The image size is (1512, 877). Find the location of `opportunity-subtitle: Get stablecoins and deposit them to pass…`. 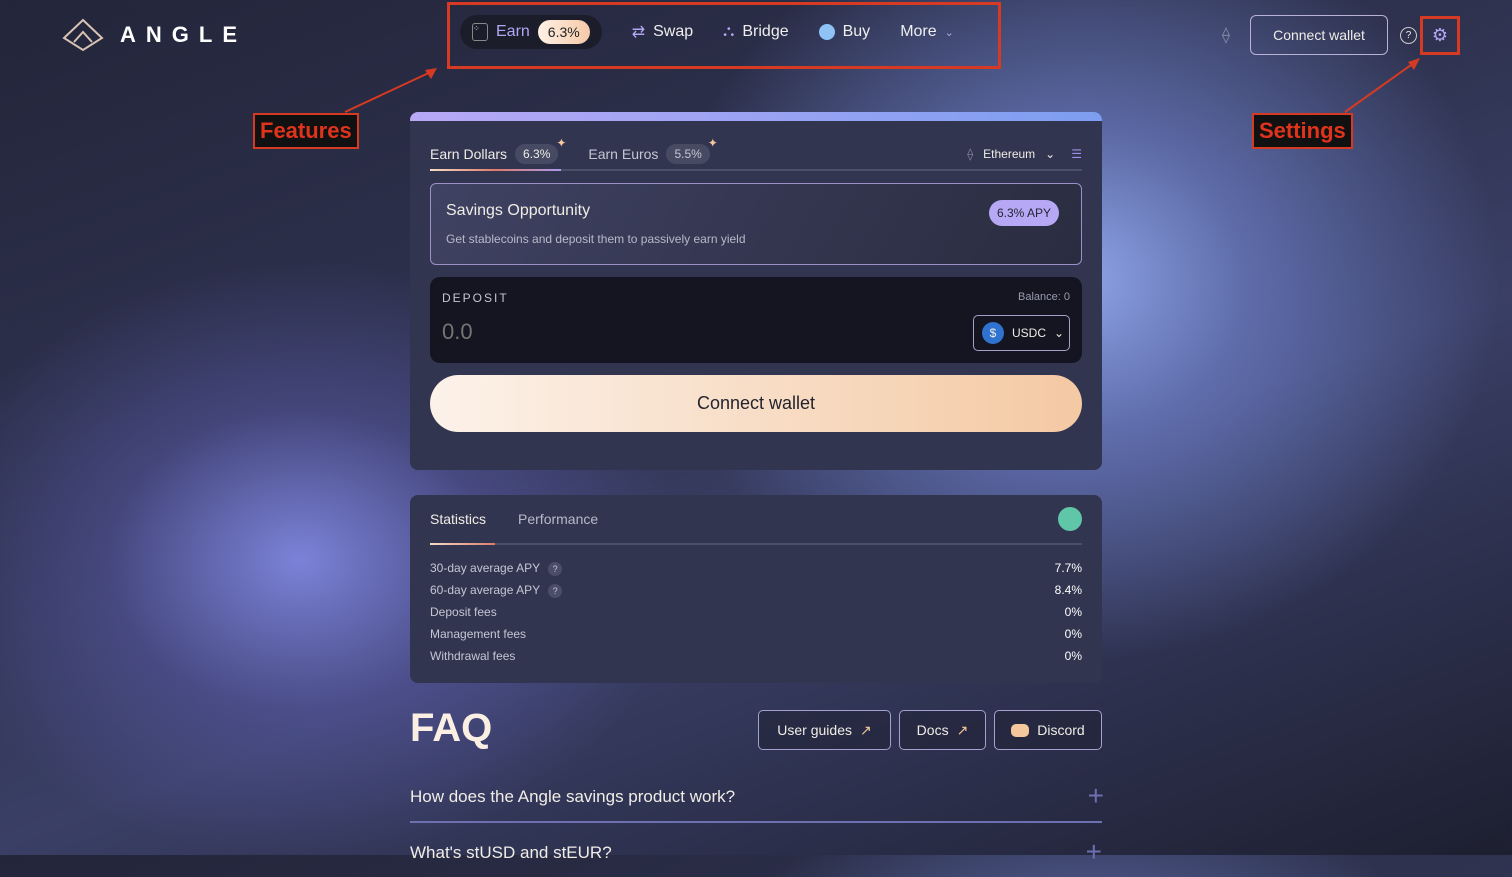

opportunity-subtitle: Get stablecoins and deposit them to pass… is located at coordinates (596, 239).